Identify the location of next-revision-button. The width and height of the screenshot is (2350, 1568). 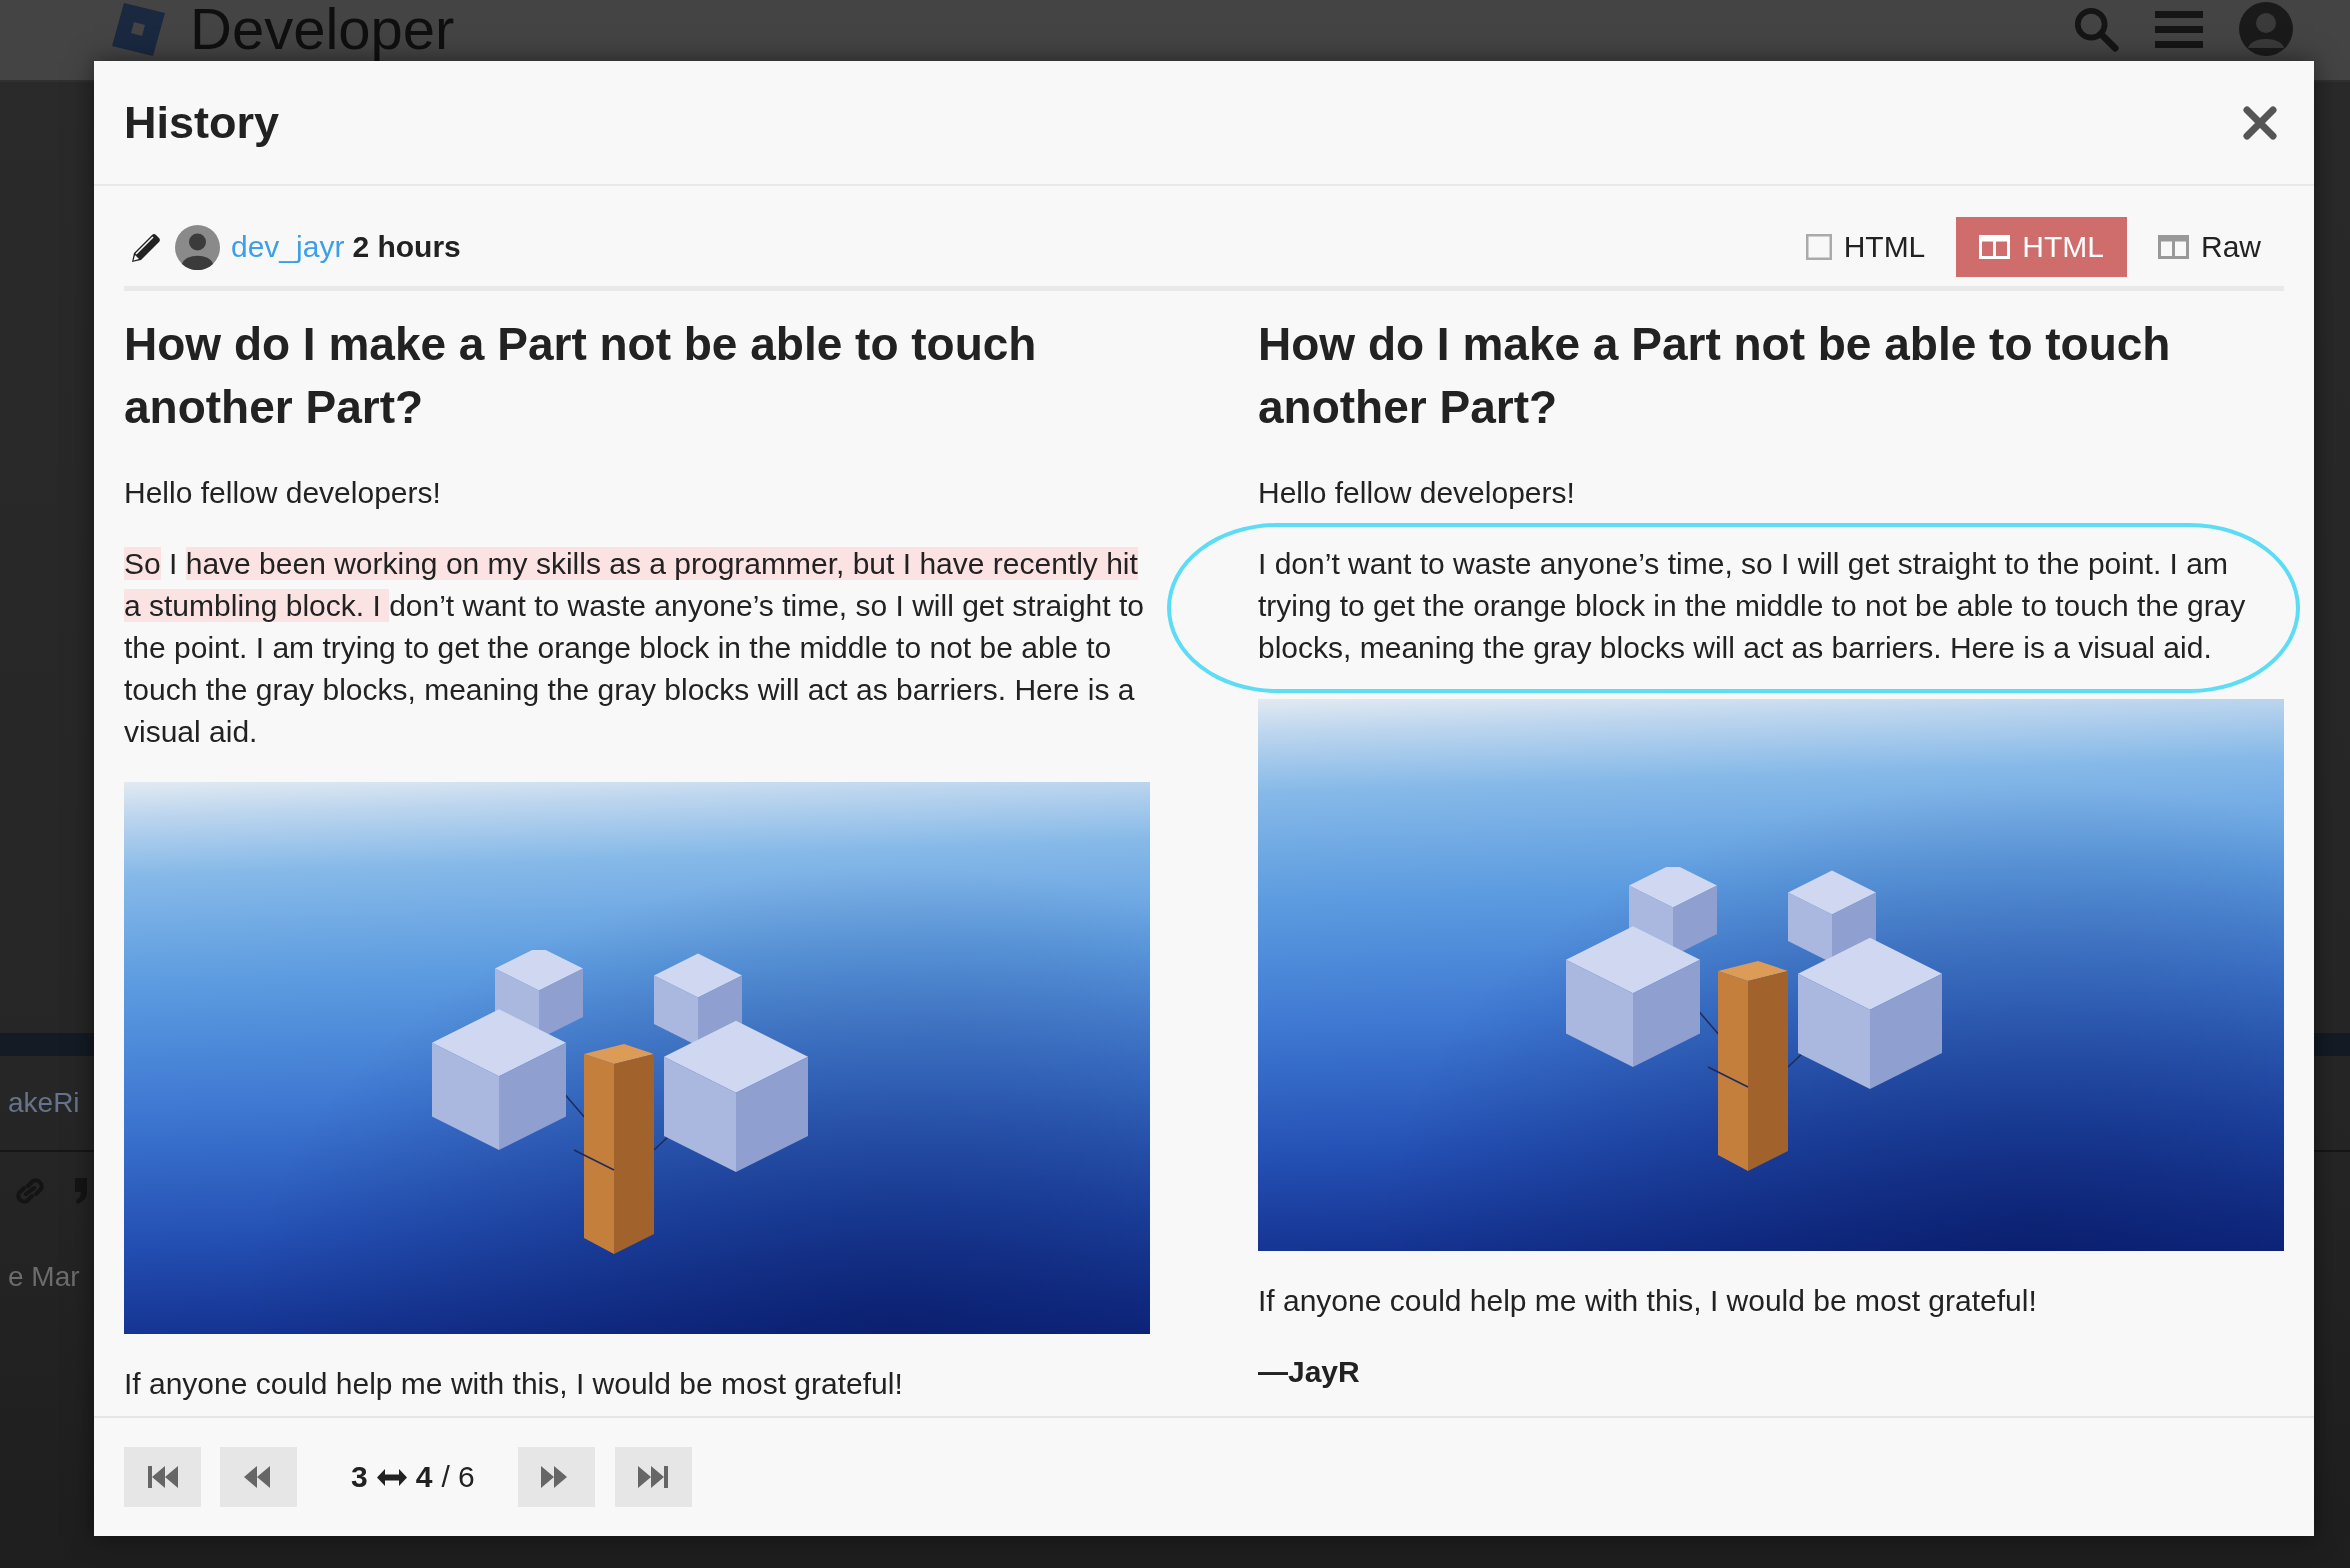
(556, 1477).